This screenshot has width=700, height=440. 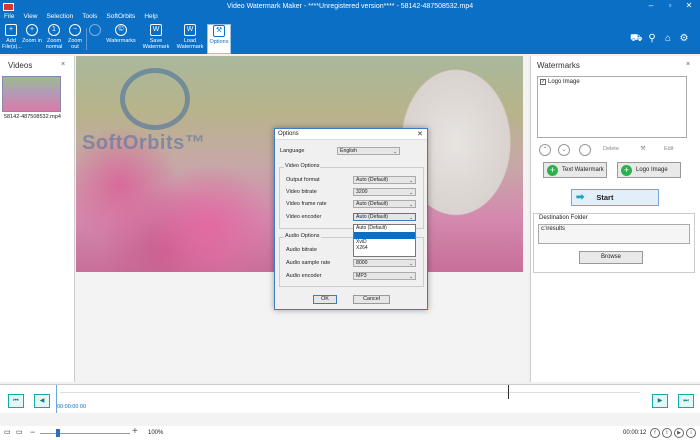 What do you see at coordinates (651, 6) in the screenshot?
I see `minimize-button: –` at bounding box center [651, 6].